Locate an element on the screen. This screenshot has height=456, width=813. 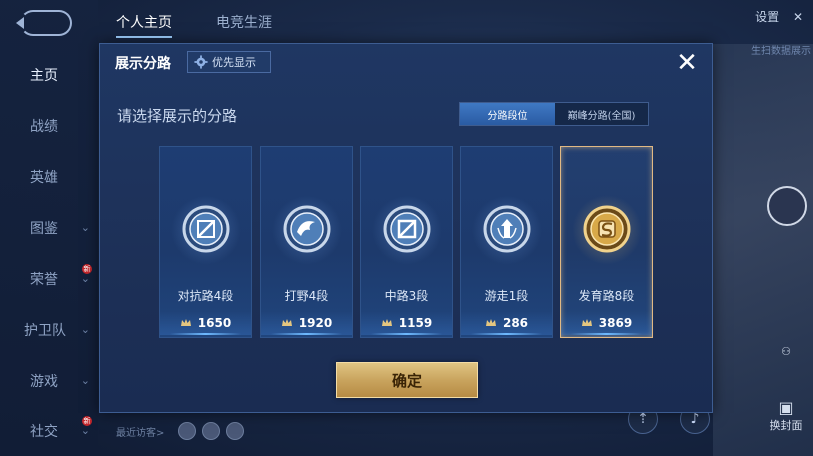
lane-rank-label: 发育路8段 is located at coordinates (606, 296).